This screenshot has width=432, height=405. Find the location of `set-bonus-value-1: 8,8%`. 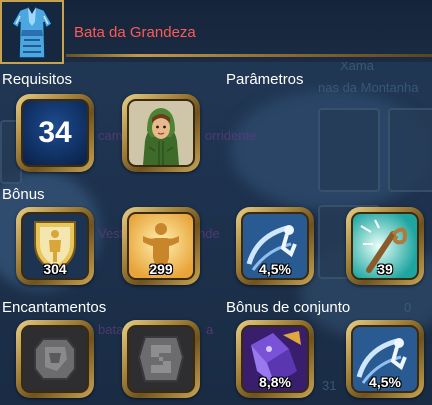

set-bonus-value-1: 8,8% is located at coordinates (275, 382).